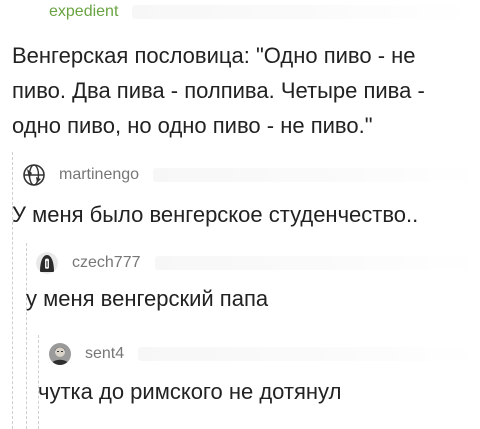 The width and height of the screenshot is (480, 429). What do you see at coordinates (83, 12) in the screenshot?
I see `comment-author-link: expedient` at bounding box center [83, 12].